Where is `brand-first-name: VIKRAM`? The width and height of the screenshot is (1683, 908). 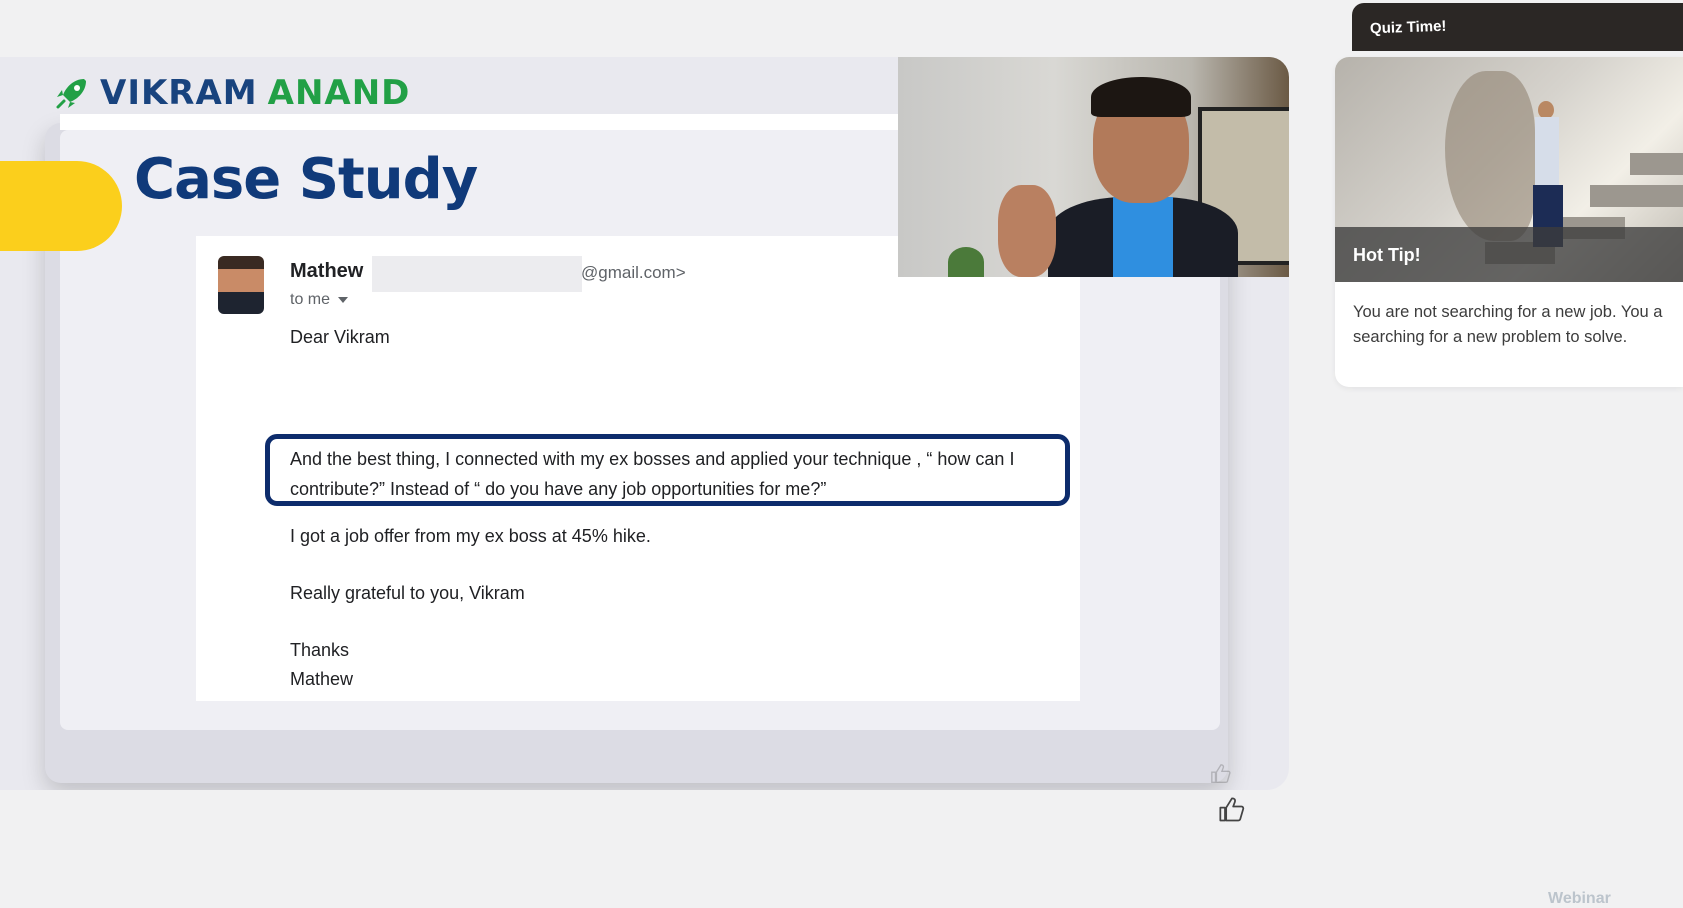 brand-first-name: VIKRAM is located at coordinates (179, 93).